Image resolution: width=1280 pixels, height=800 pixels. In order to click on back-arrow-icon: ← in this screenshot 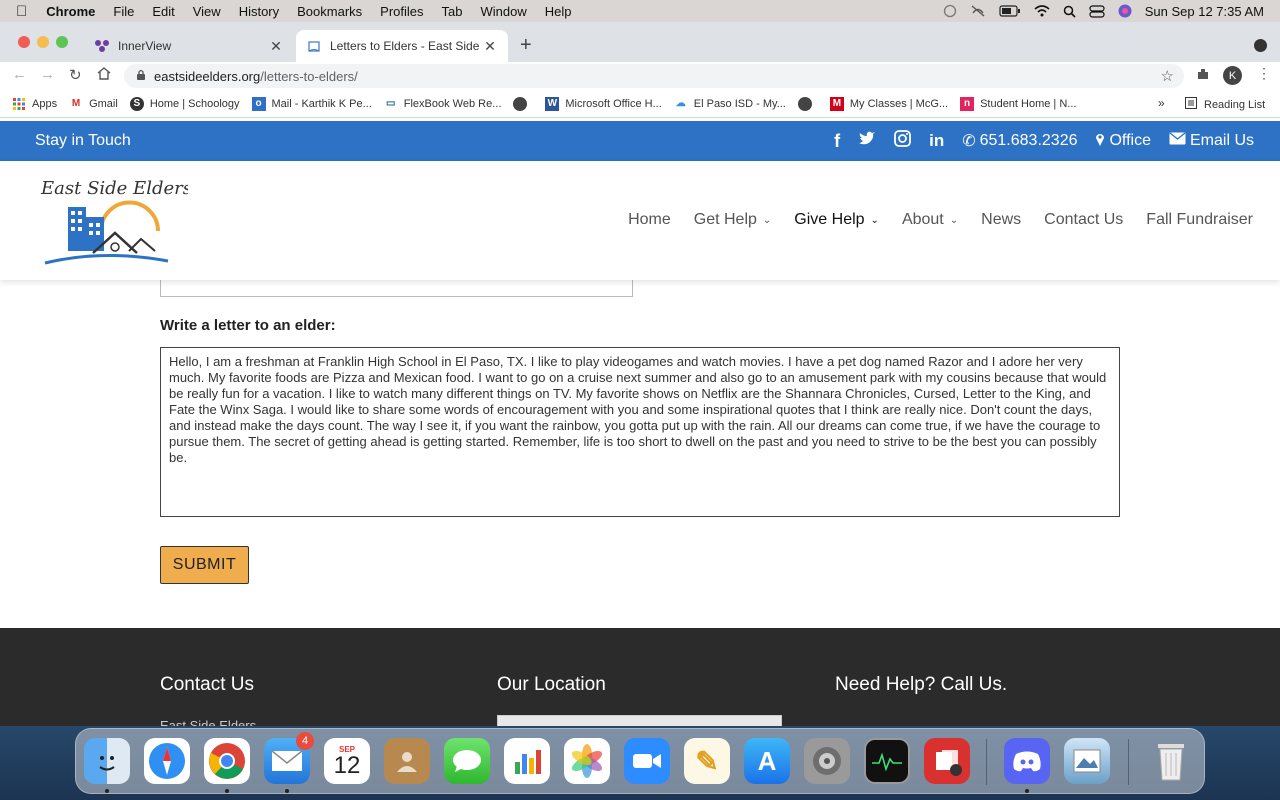, I will do `click(19, 74)`.